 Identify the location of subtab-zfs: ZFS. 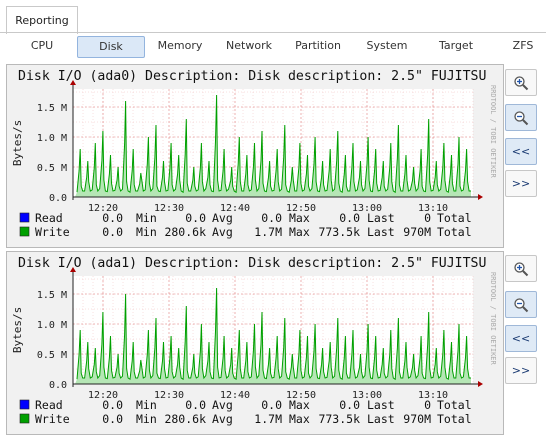
(523, 46).